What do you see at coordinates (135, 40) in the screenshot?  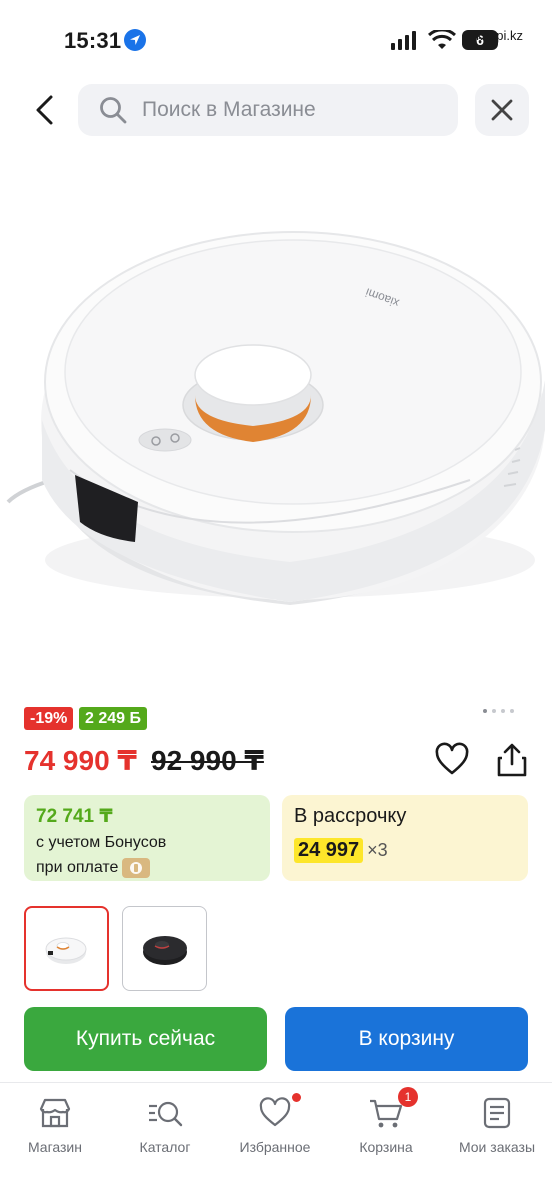 I see `location-arrow-icon` at bounding box center [135, 40].